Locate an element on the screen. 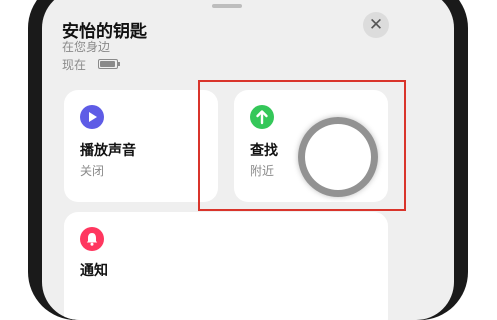 The image size is (497, 320). play-sound-label: 播放声音 is located at coordinates (108, 151).